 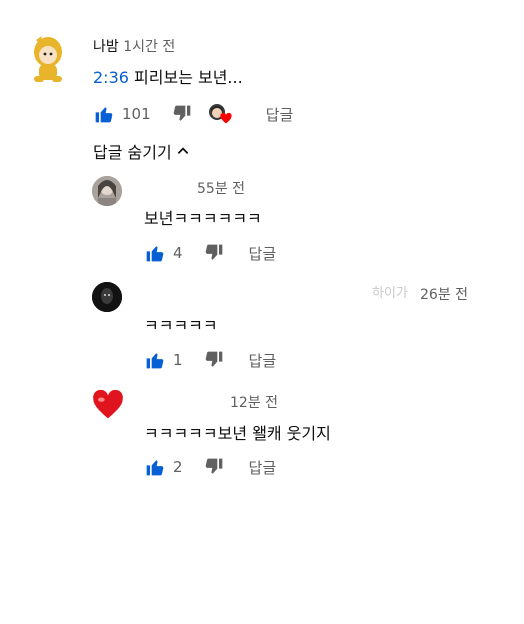 I want to click on creator-heart, so click(x=220, y=114).